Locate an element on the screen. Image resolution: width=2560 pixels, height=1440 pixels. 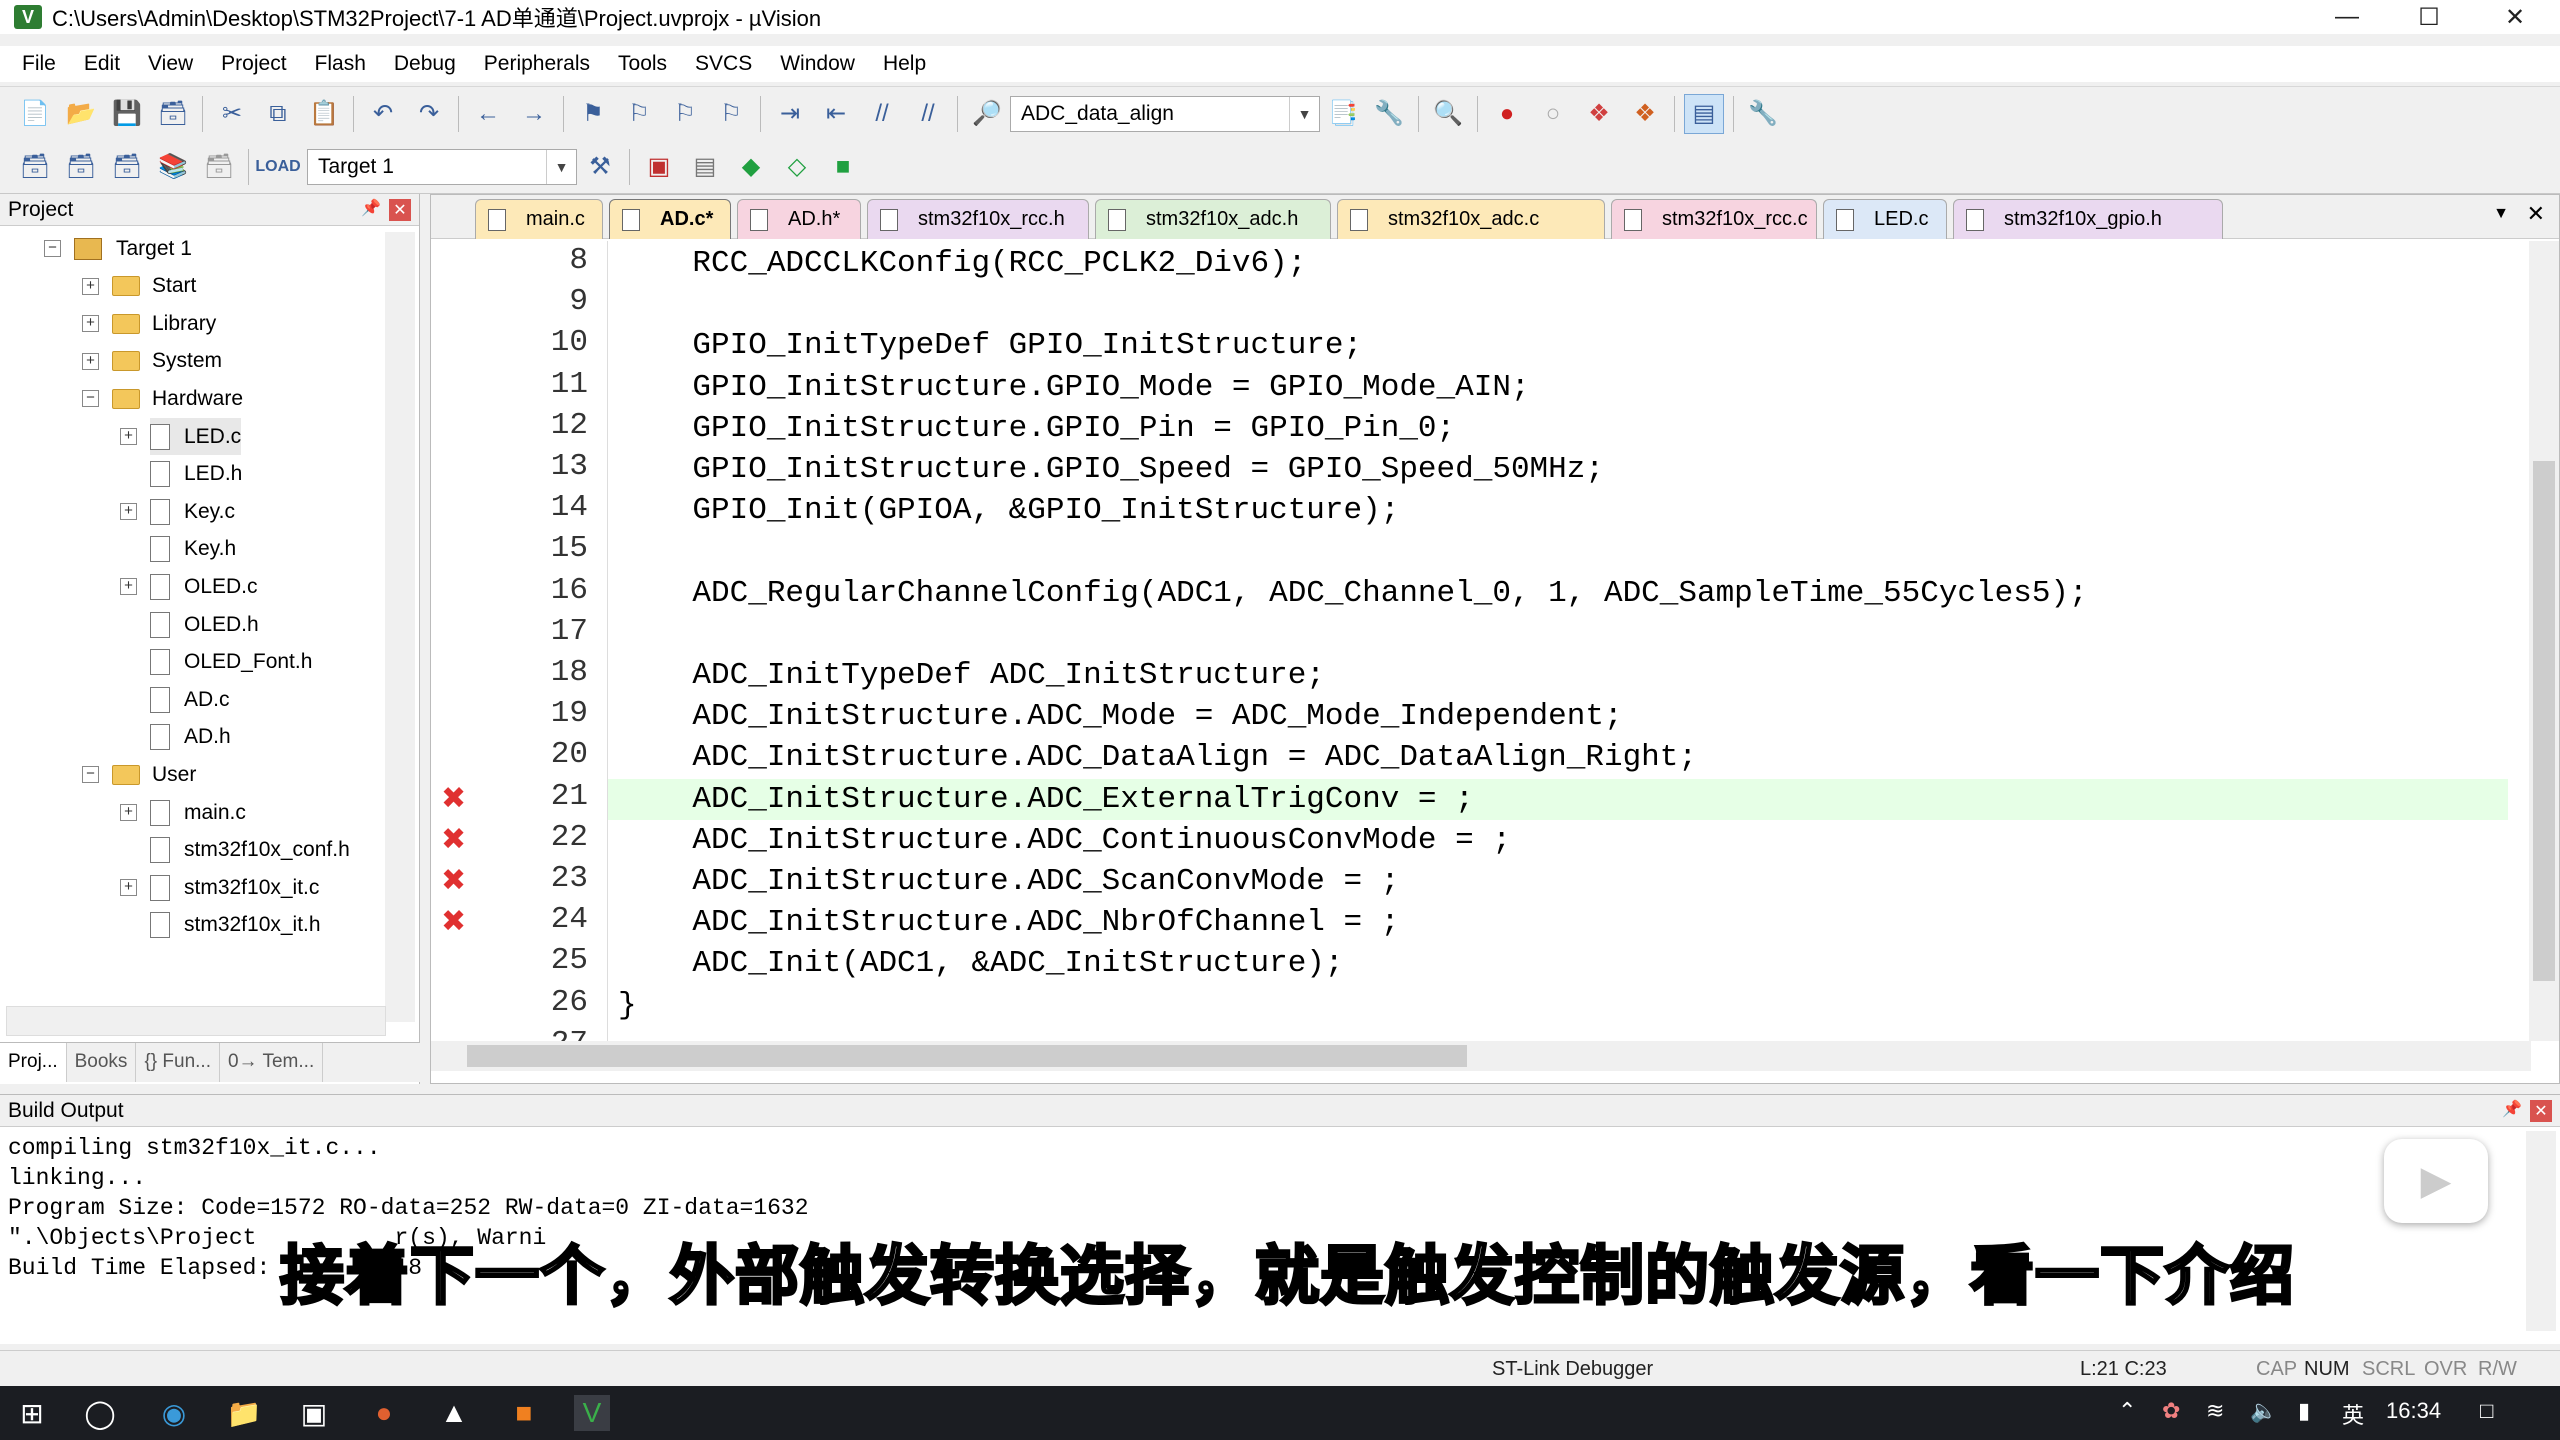
tab-stm32f10x-gpio-h: stm32f10x_gpio.h is located at coordinates (2088, 219).